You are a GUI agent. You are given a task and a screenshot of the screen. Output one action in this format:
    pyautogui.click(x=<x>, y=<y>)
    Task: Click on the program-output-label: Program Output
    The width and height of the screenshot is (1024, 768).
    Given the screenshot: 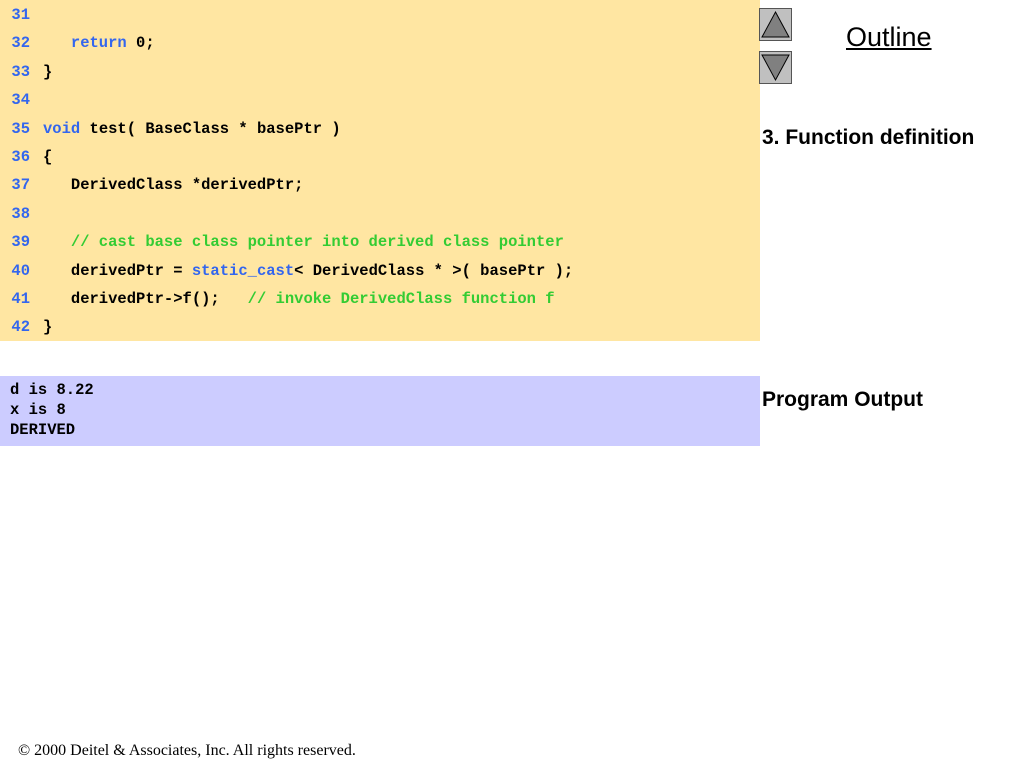 What is the action you would take?
    pyautogui.click(x=842, y=399)
    